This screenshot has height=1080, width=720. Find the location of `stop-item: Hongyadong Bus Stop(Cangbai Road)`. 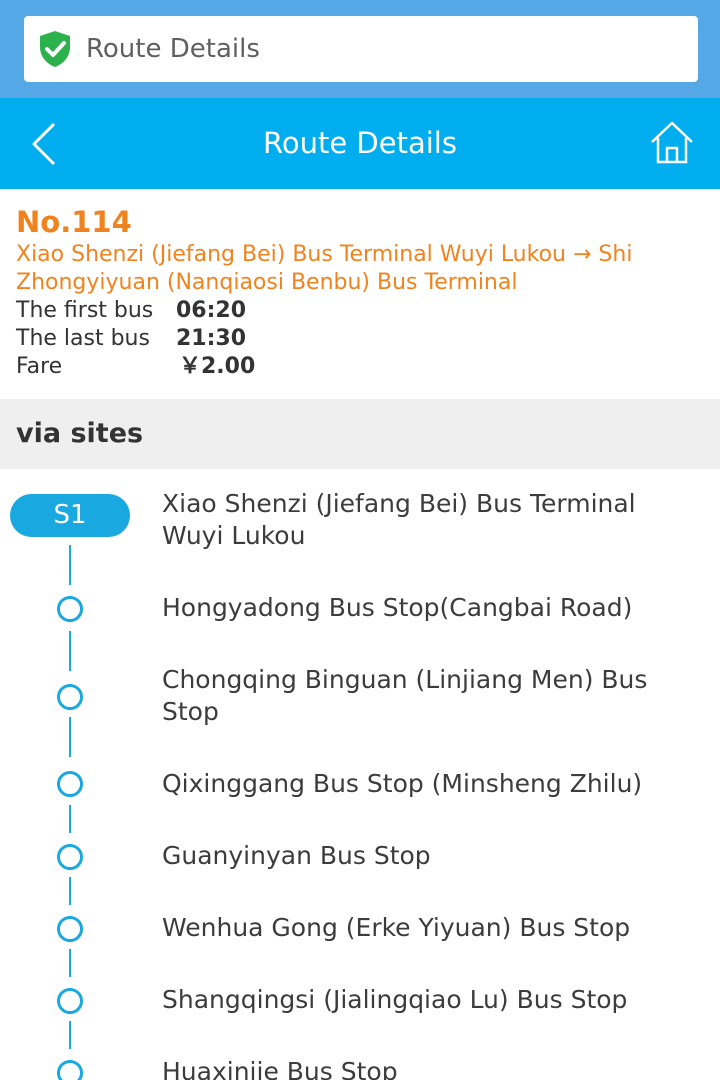

stop-item: Hongyadong Bus Stop(Cangbai Road) is located at coordinates (422, 608).